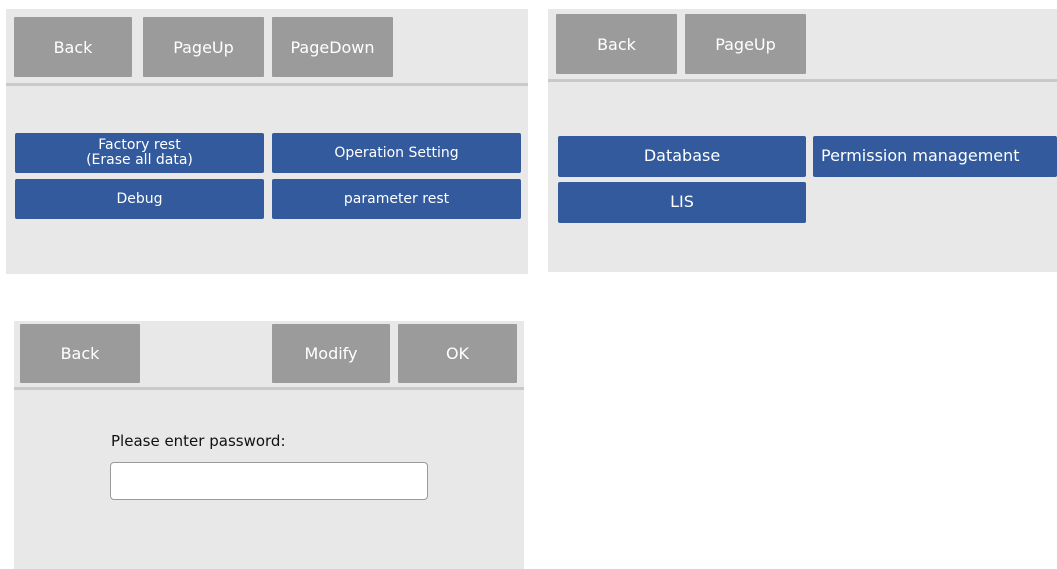 This screenshot has width=1057, height=569. What do you see at coordinates (396, 153) in the screenshot?
I see `operation-setting-button: Operation Setting` at bounding box center [396, 153].